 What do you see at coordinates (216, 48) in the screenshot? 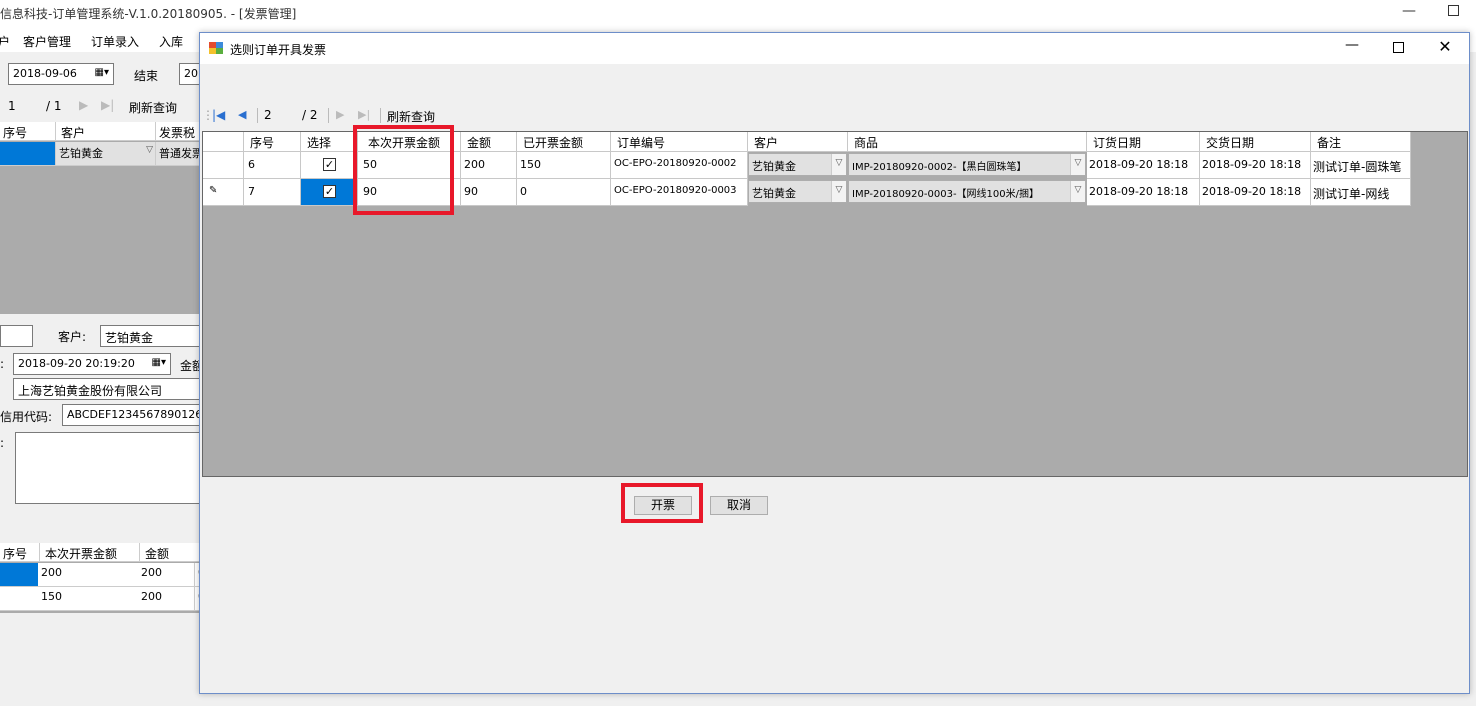
I see `app-icon` at bounding box center [216, 48].